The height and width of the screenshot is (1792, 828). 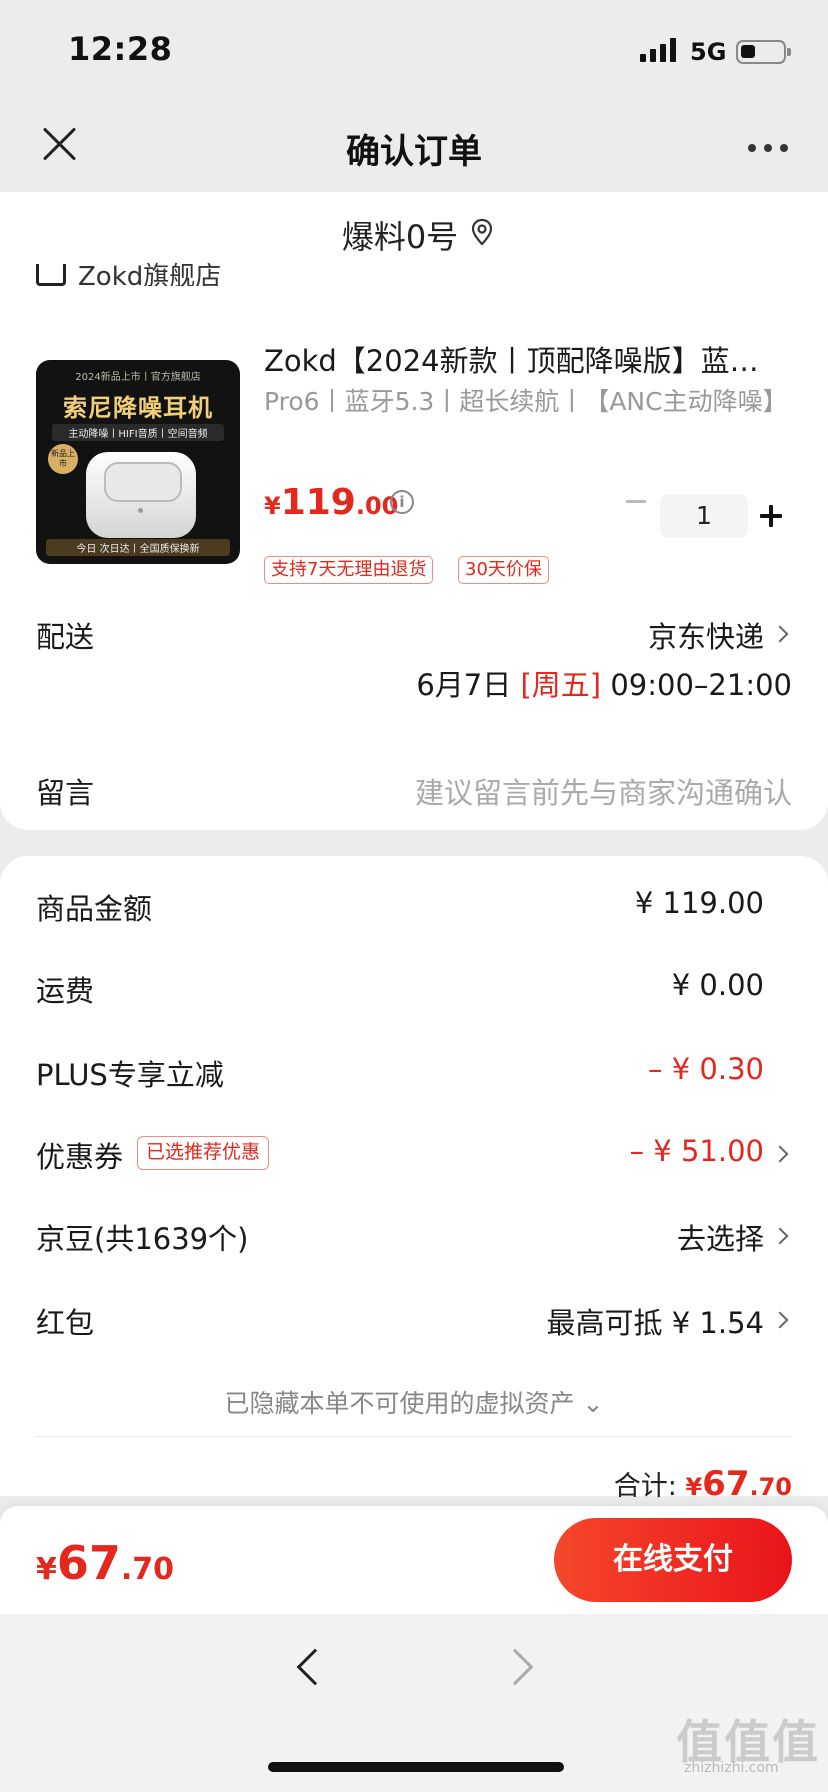 I want to click on shipping-value: ¥ 0.00, so click(x=717, y=985).